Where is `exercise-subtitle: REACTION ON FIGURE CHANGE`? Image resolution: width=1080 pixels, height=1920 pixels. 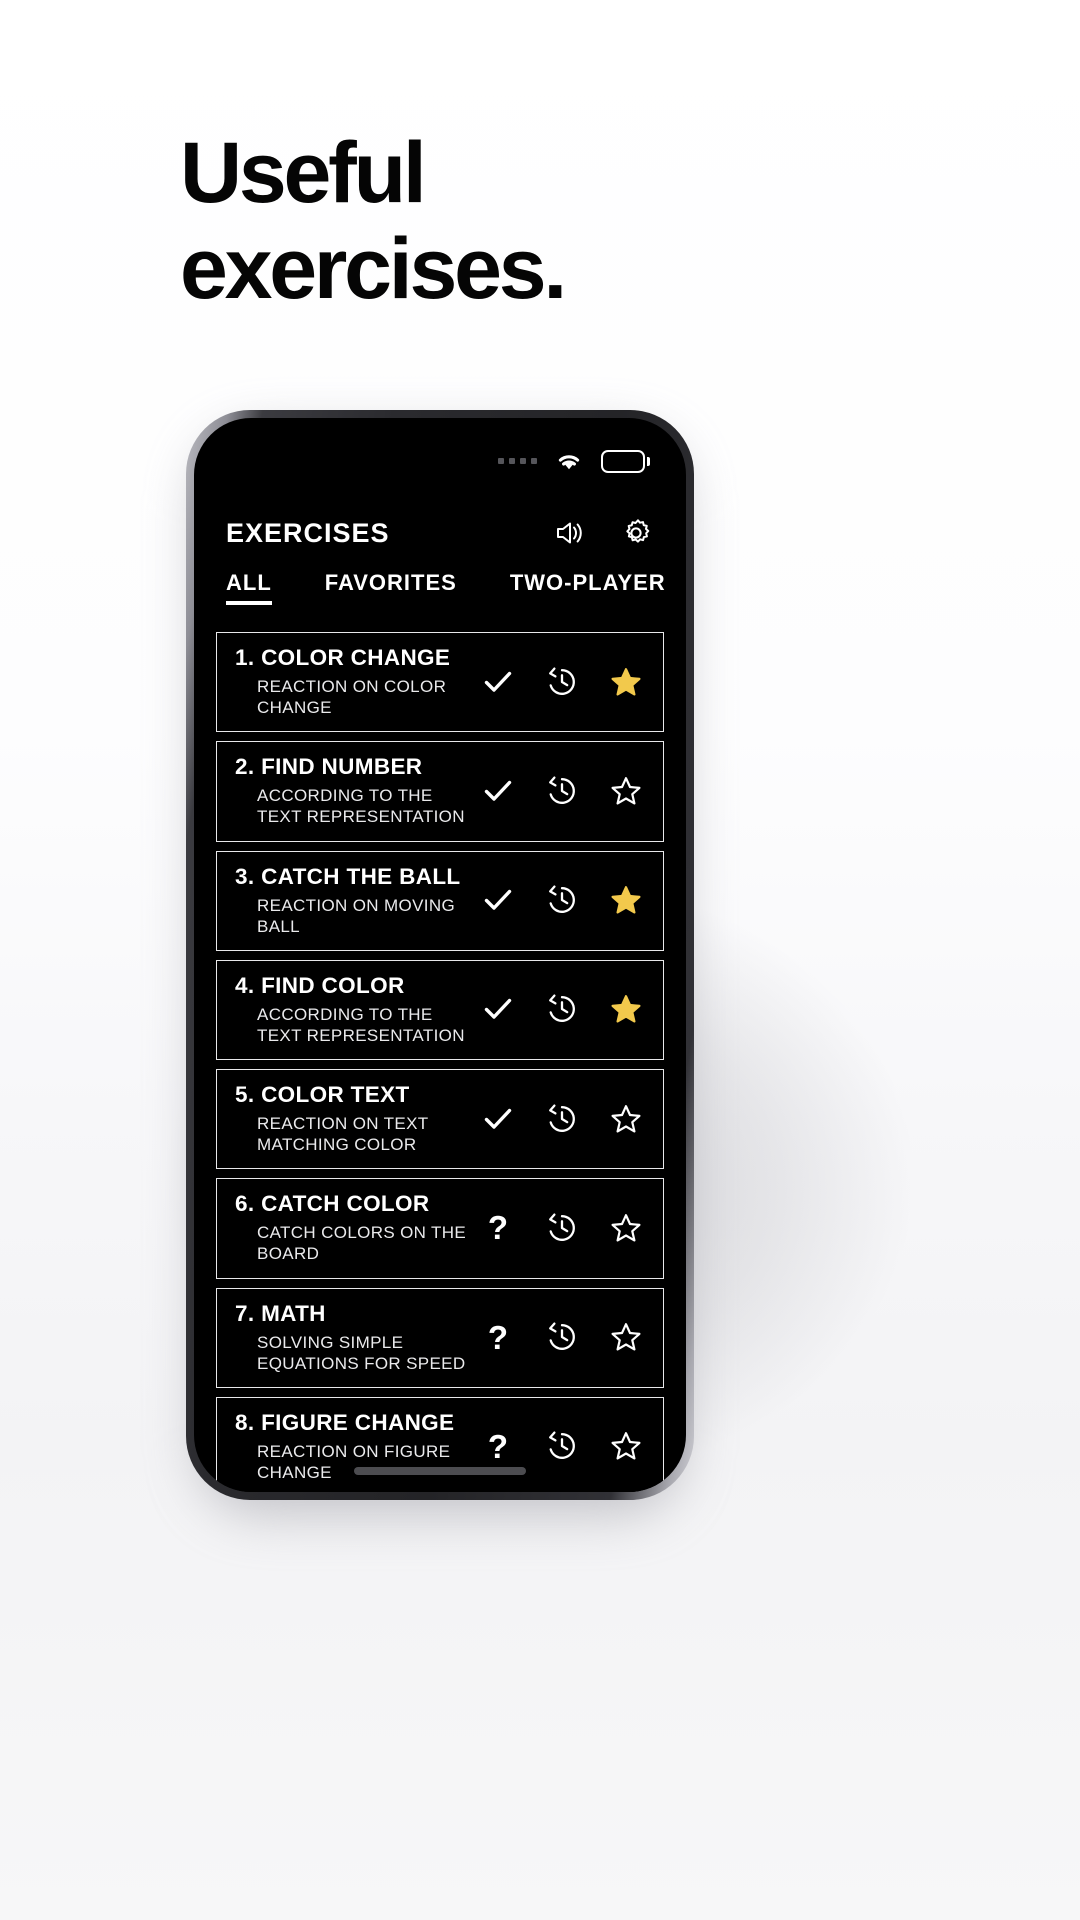
exercise-subtitle: REACTION ON FIGURE CHANGE is located at coordinates (354, 1461).